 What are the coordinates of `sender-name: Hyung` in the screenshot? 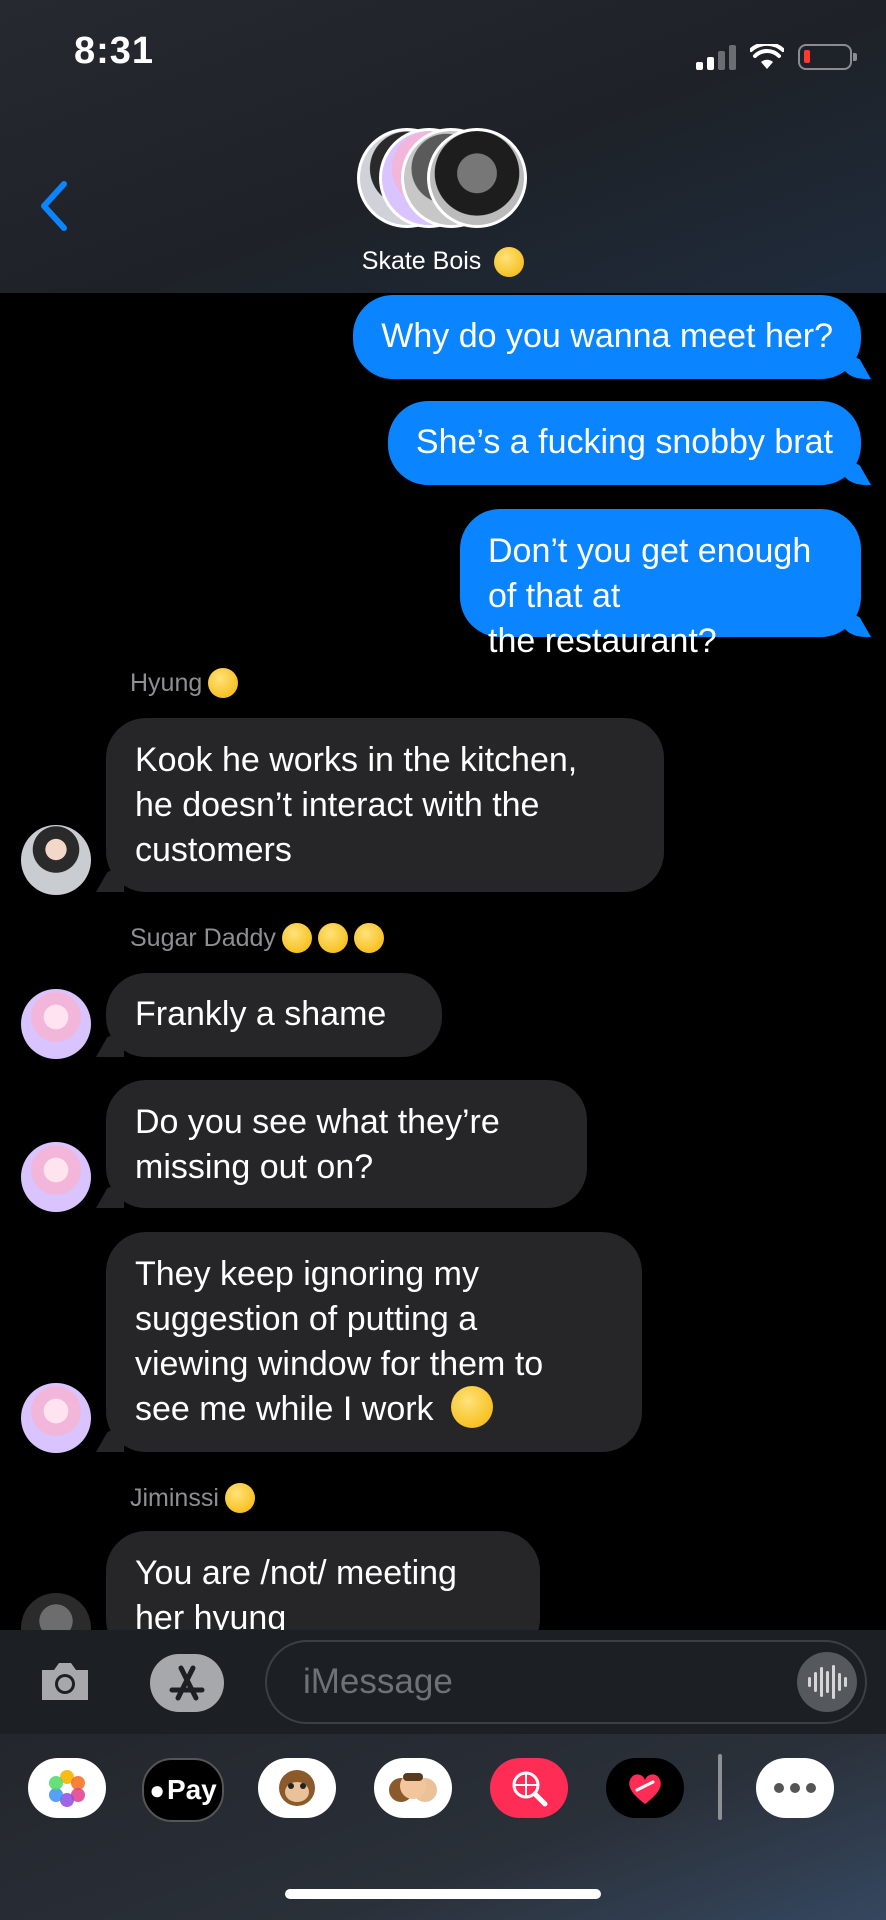 It's located at (184, 683).